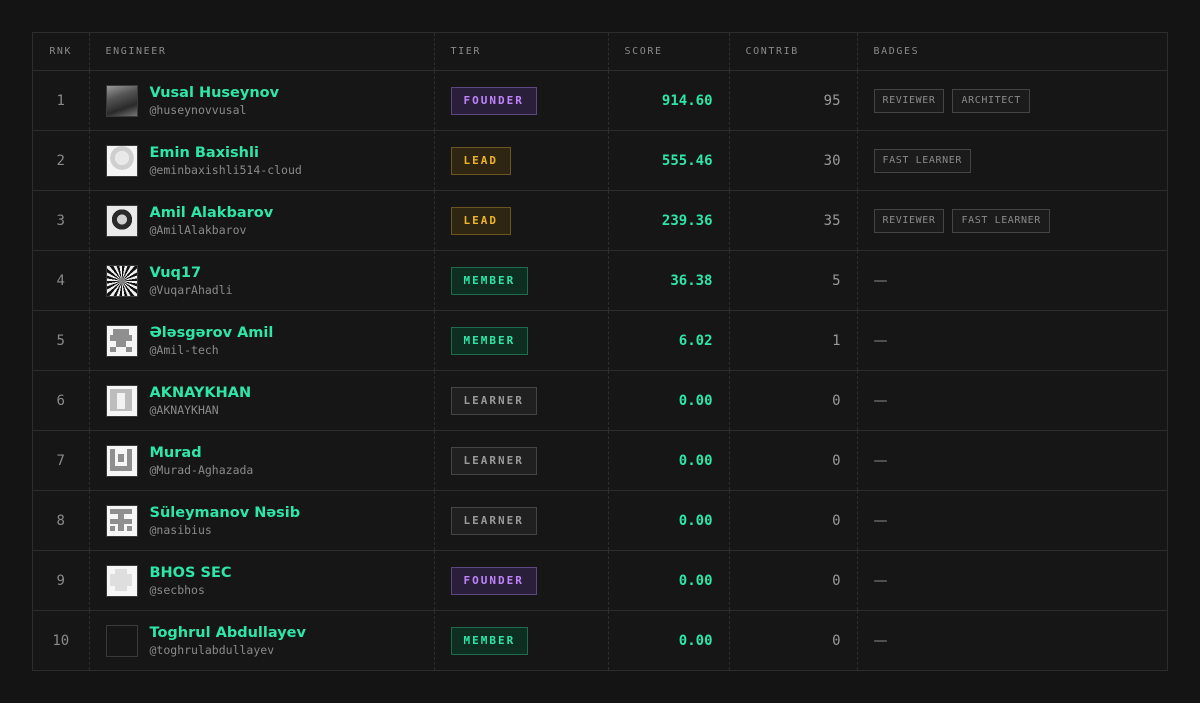 The width and height of the screenshot is (1200, 703). What do you see at coordinates (61, 460) in the screenshot?
I see `rank-cell: 7` at bounding box center [61, 460].